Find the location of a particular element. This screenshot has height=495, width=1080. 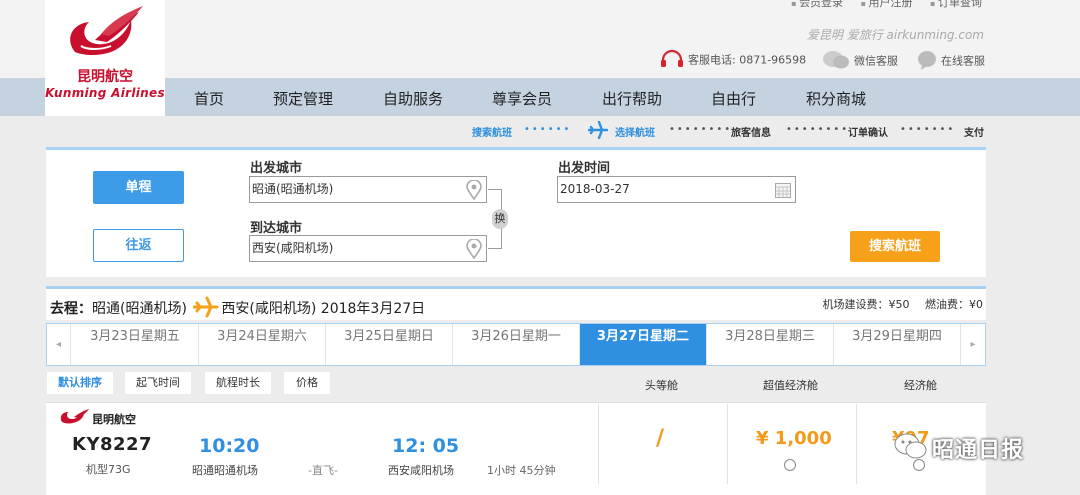

sort-price: 价格 is located at coordinates (307, 383).